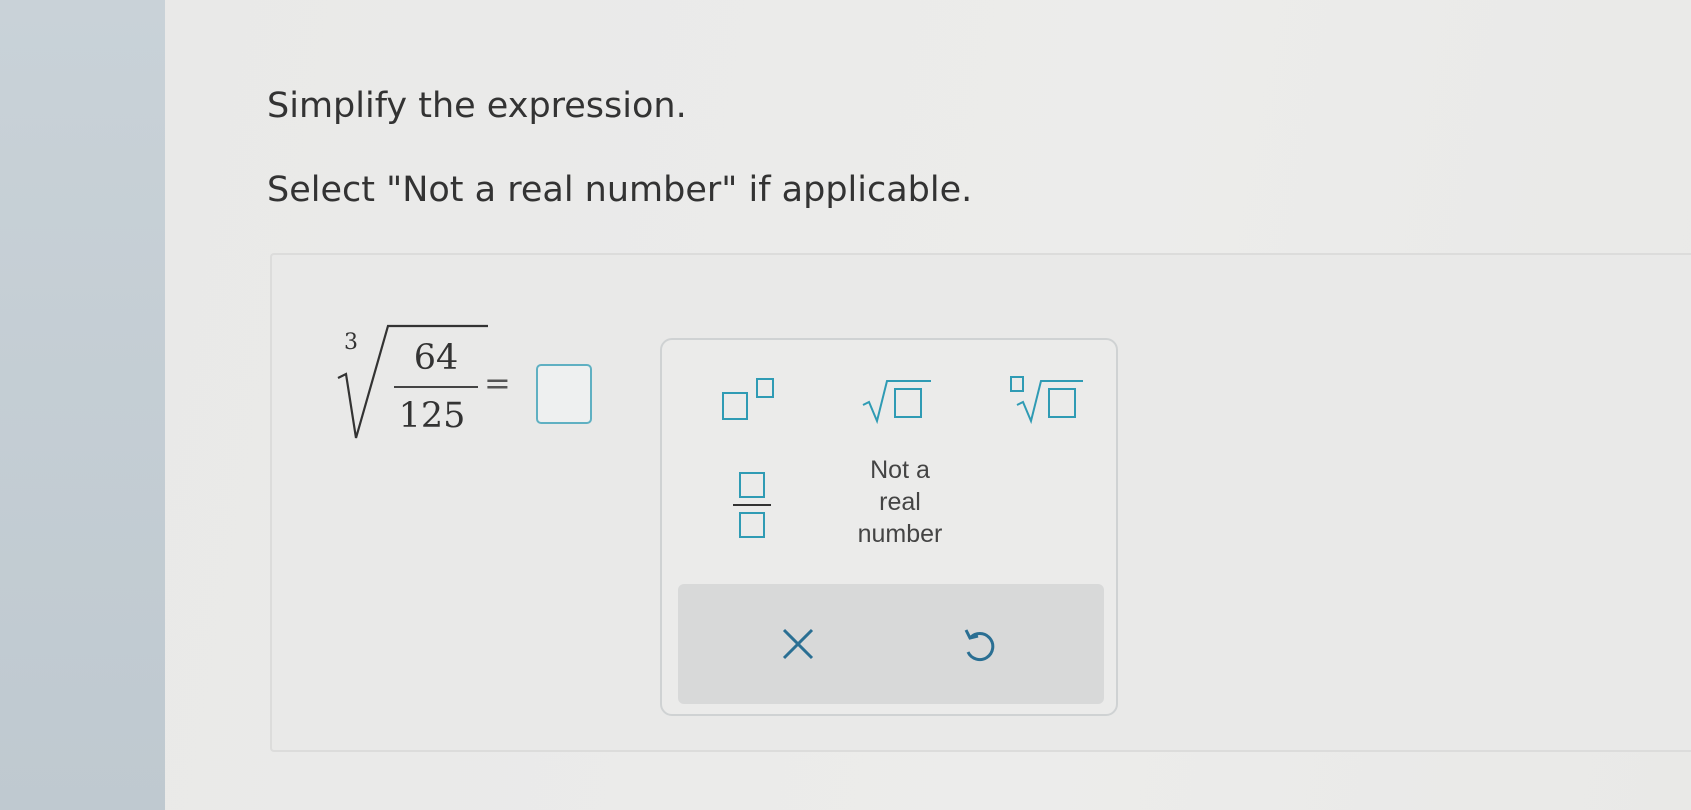  I want to click on fraction-bar, so click(436, 387).